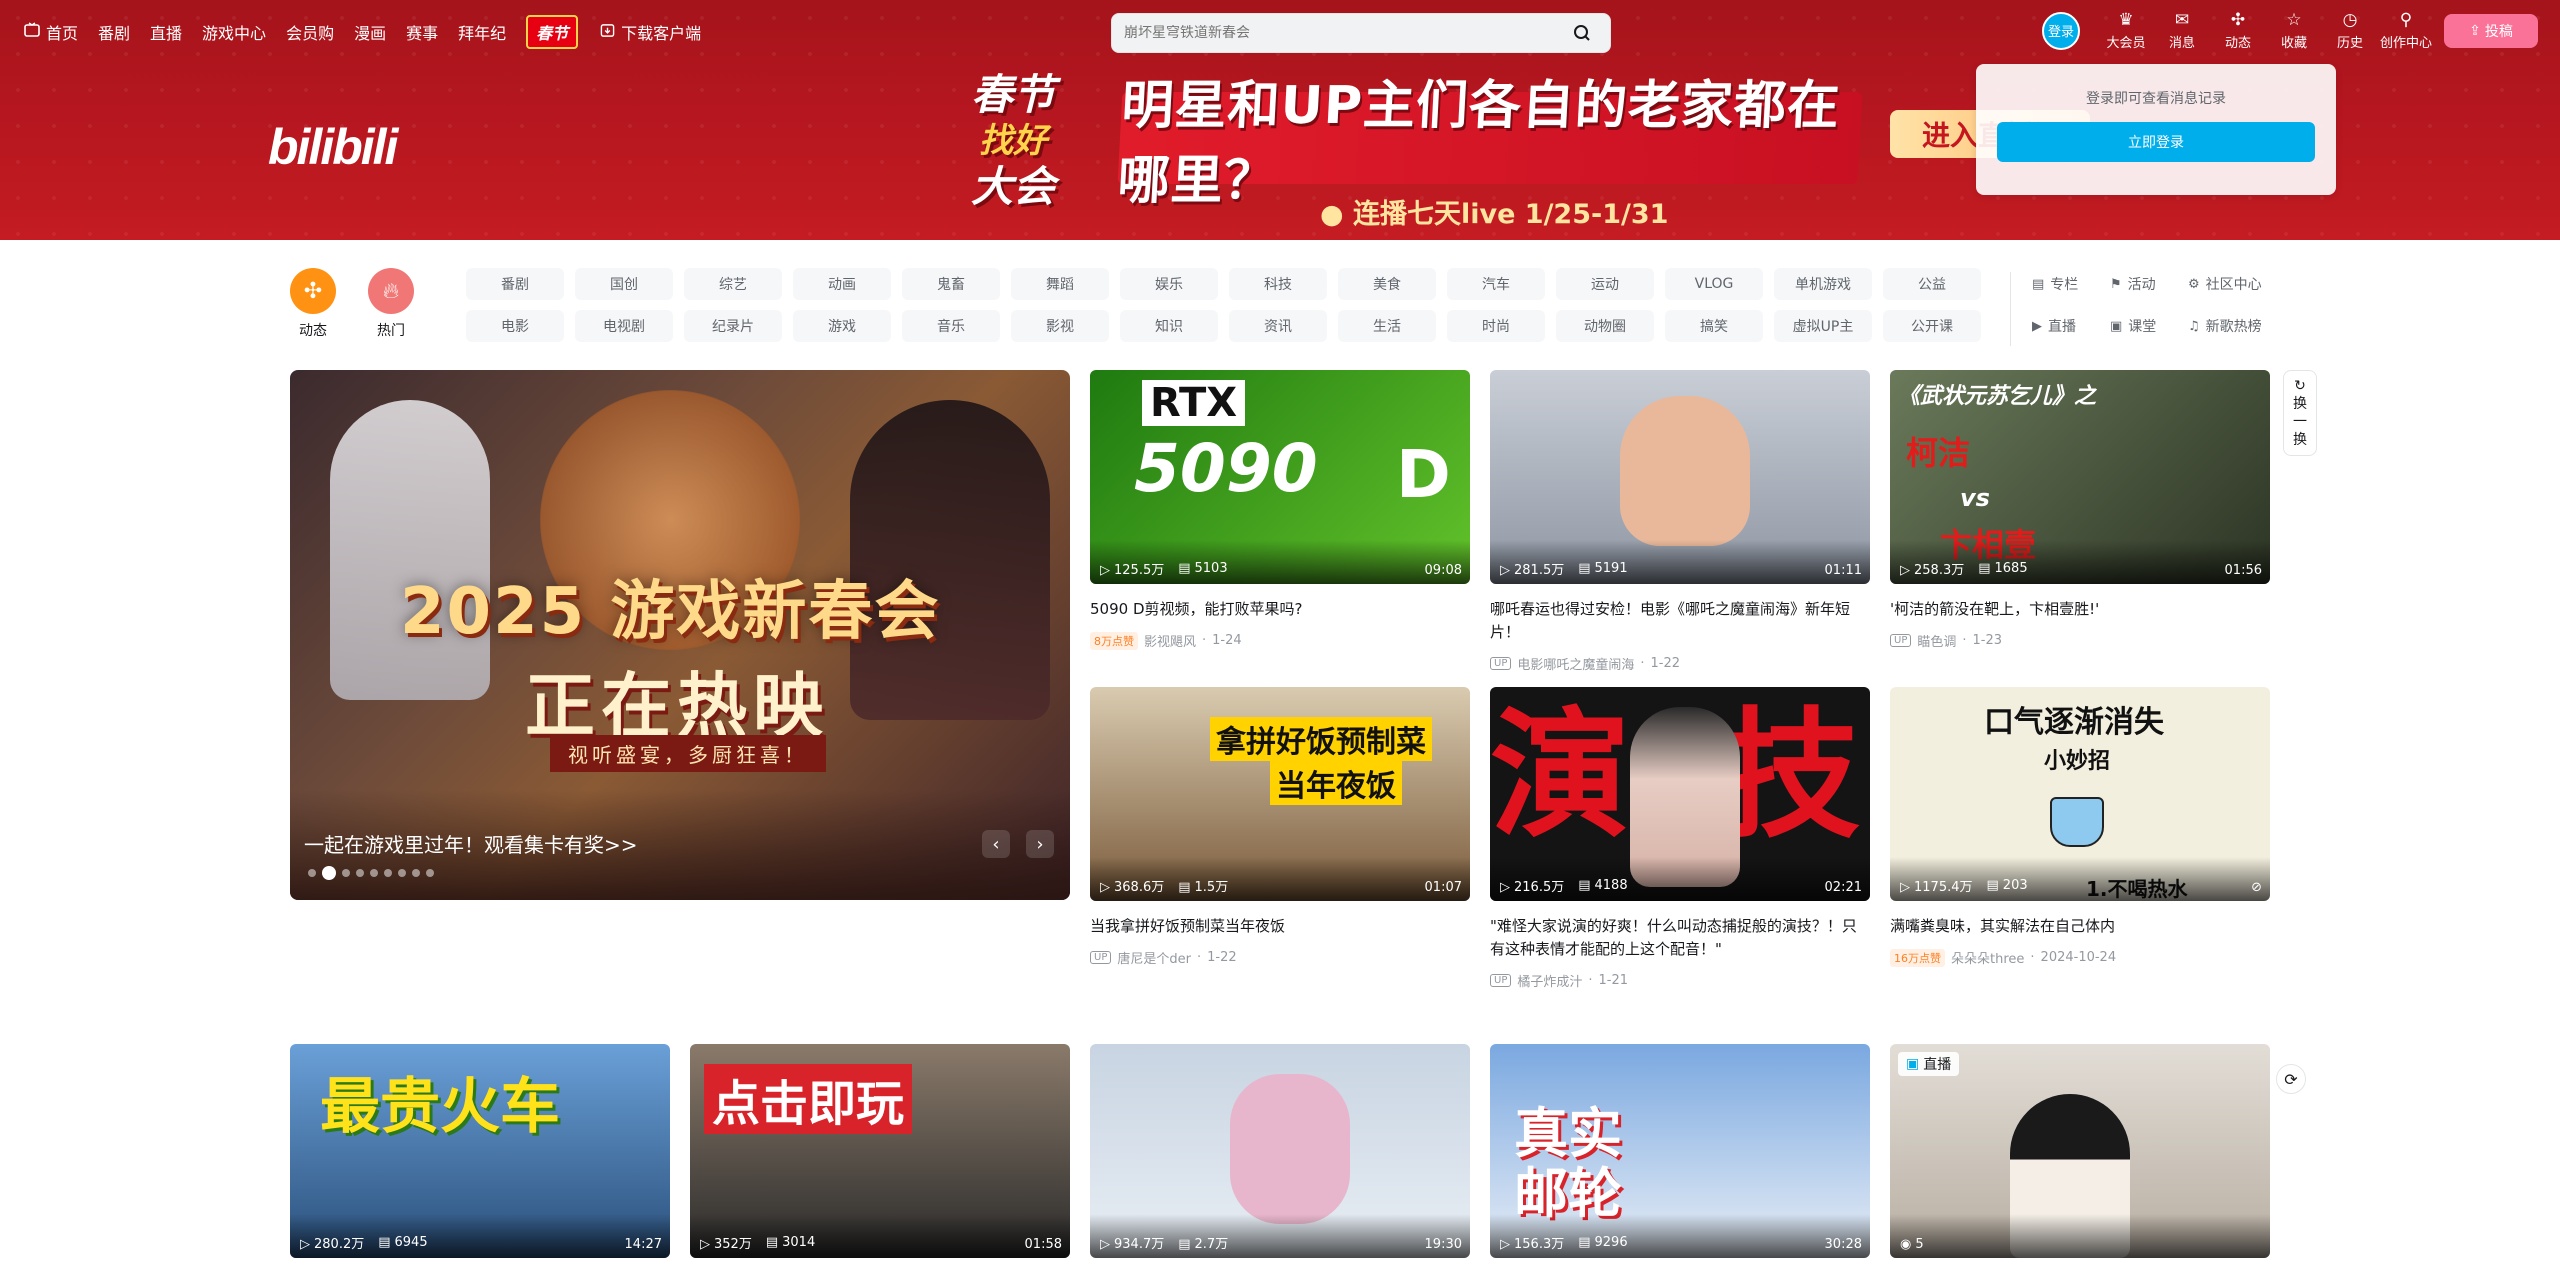 This screenshot has width=2560, height=1279. I want to click on video-card: 点击即玩 ▷ 352万 ▤ 3014 01:58, so click(880, 1151).